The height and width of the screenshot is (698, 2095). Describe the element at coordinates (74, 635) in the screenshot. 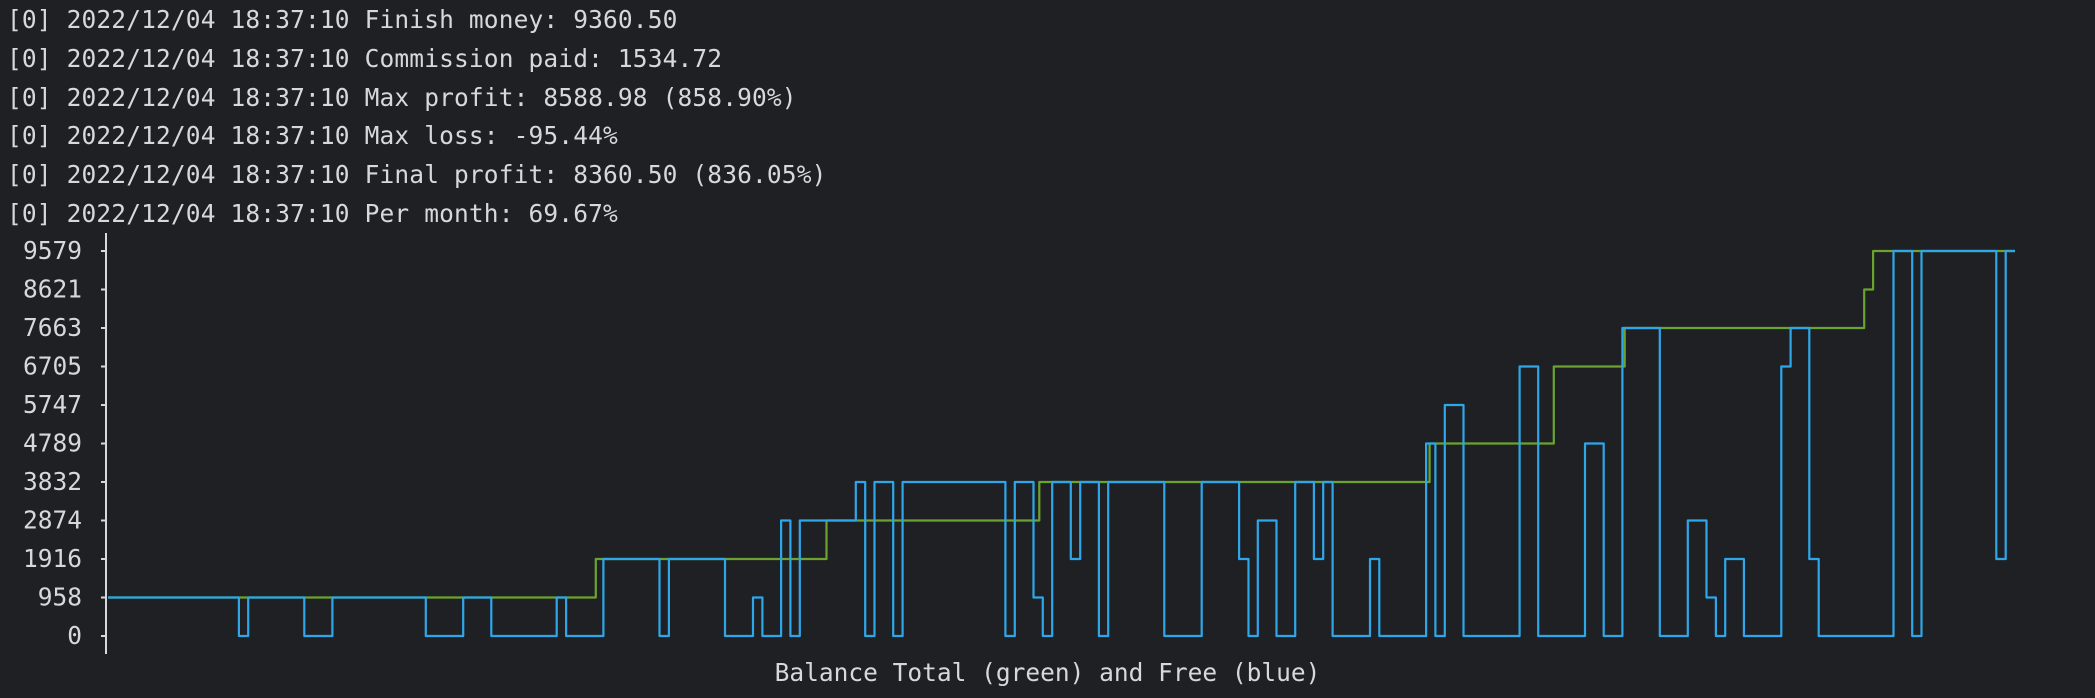

I see `y-tick-label: 0` at that location.